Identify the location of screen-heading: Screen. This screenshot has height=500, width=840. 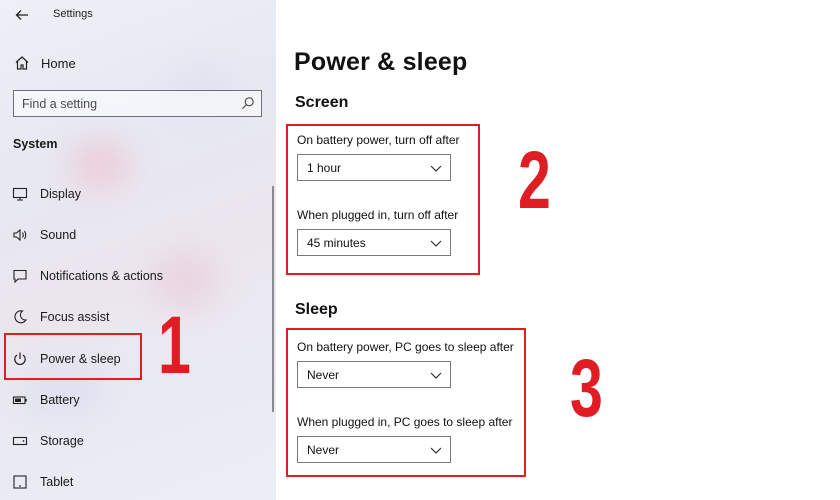
(322, 102).